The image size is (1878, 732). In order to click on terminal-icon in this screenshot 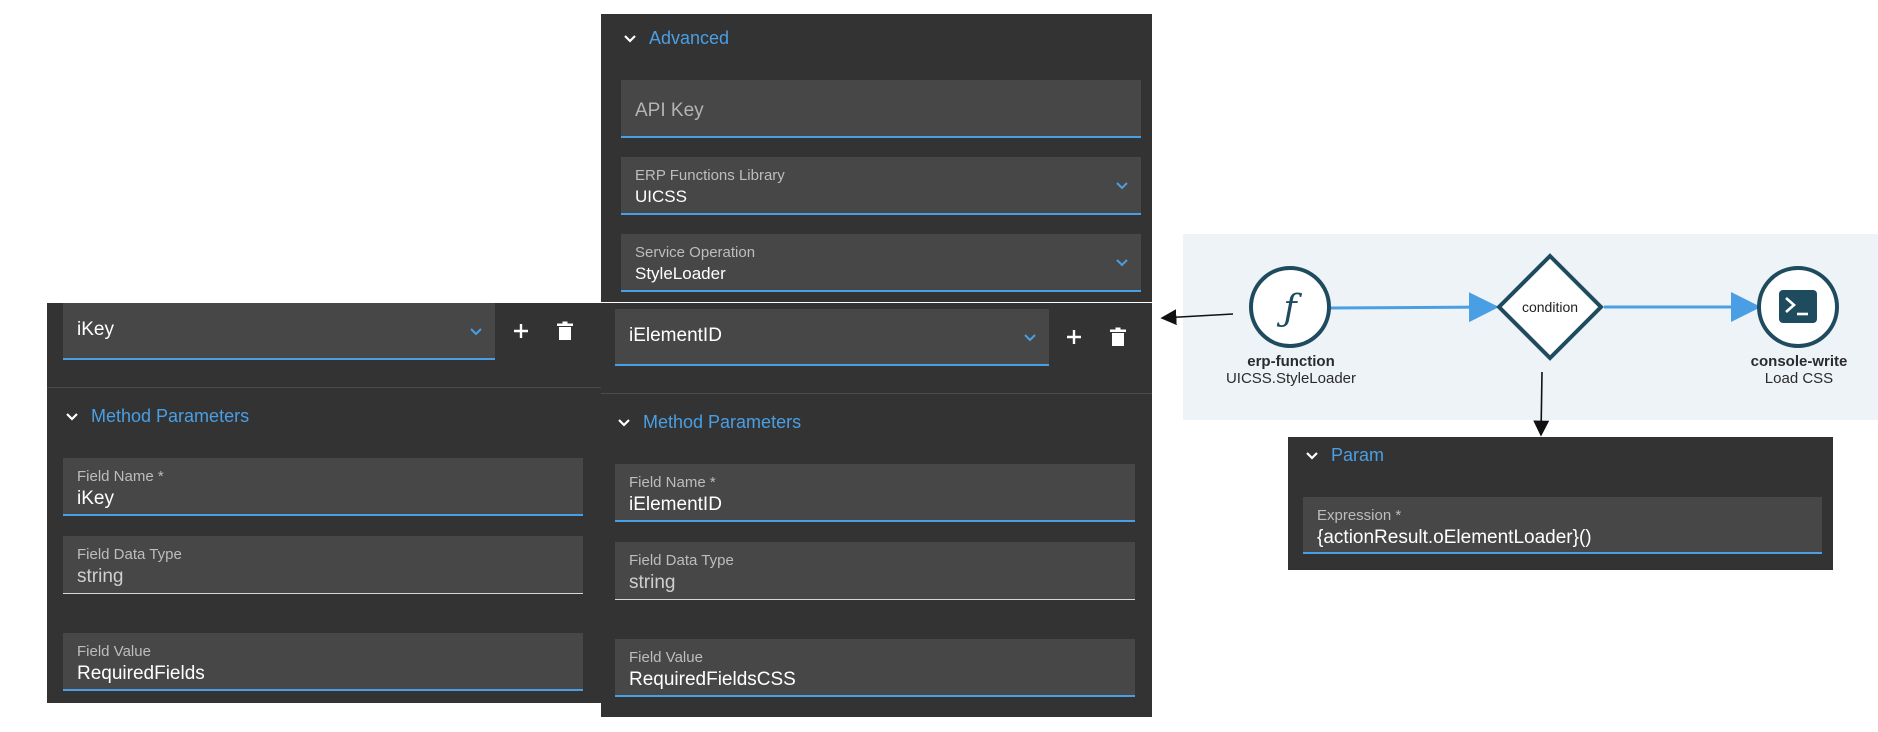, I will do `click(1798, 306)`.